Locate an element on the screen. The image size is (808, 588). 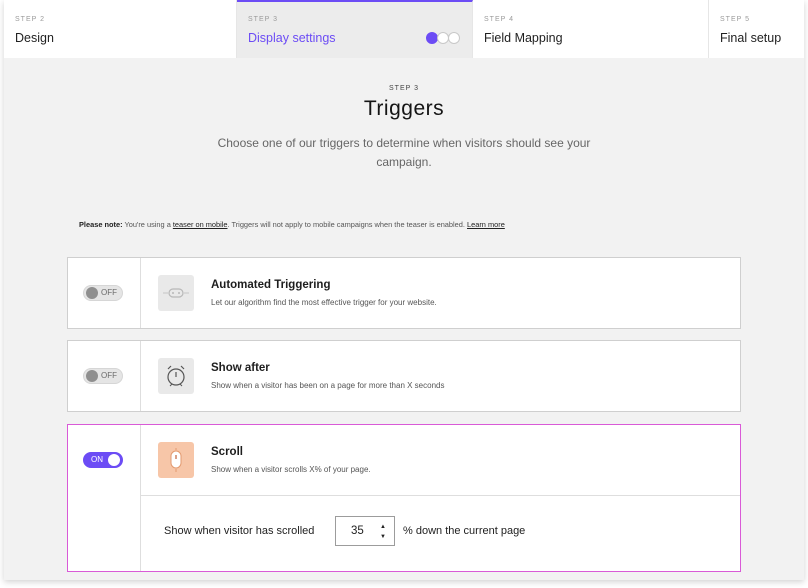
alarm-clock-icon is located at coordinates (176, 376).